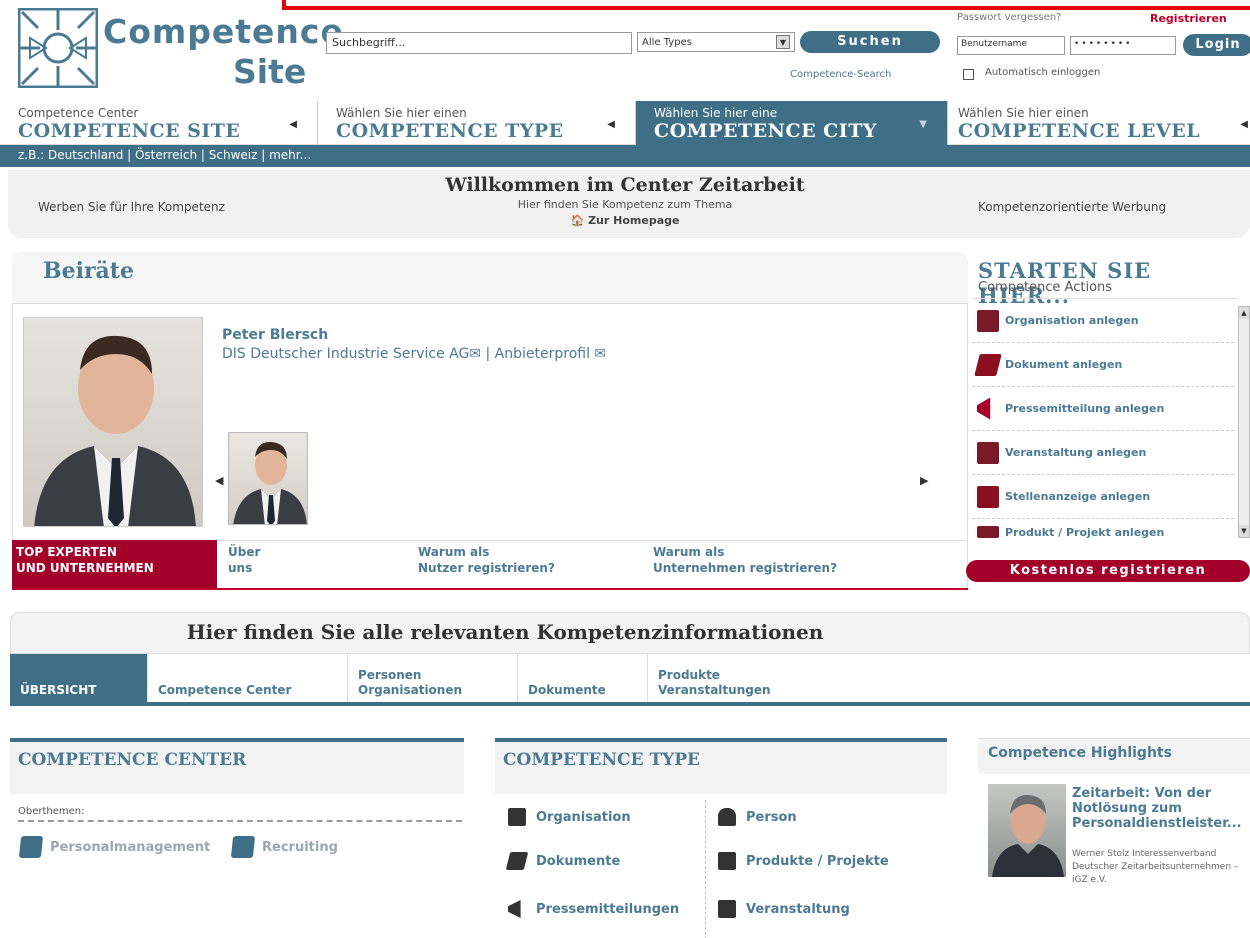  Describe the element at coordinates (1108, 571) in the screenshot. I see `register-free-button: Kostenlos registrieren` at that location.